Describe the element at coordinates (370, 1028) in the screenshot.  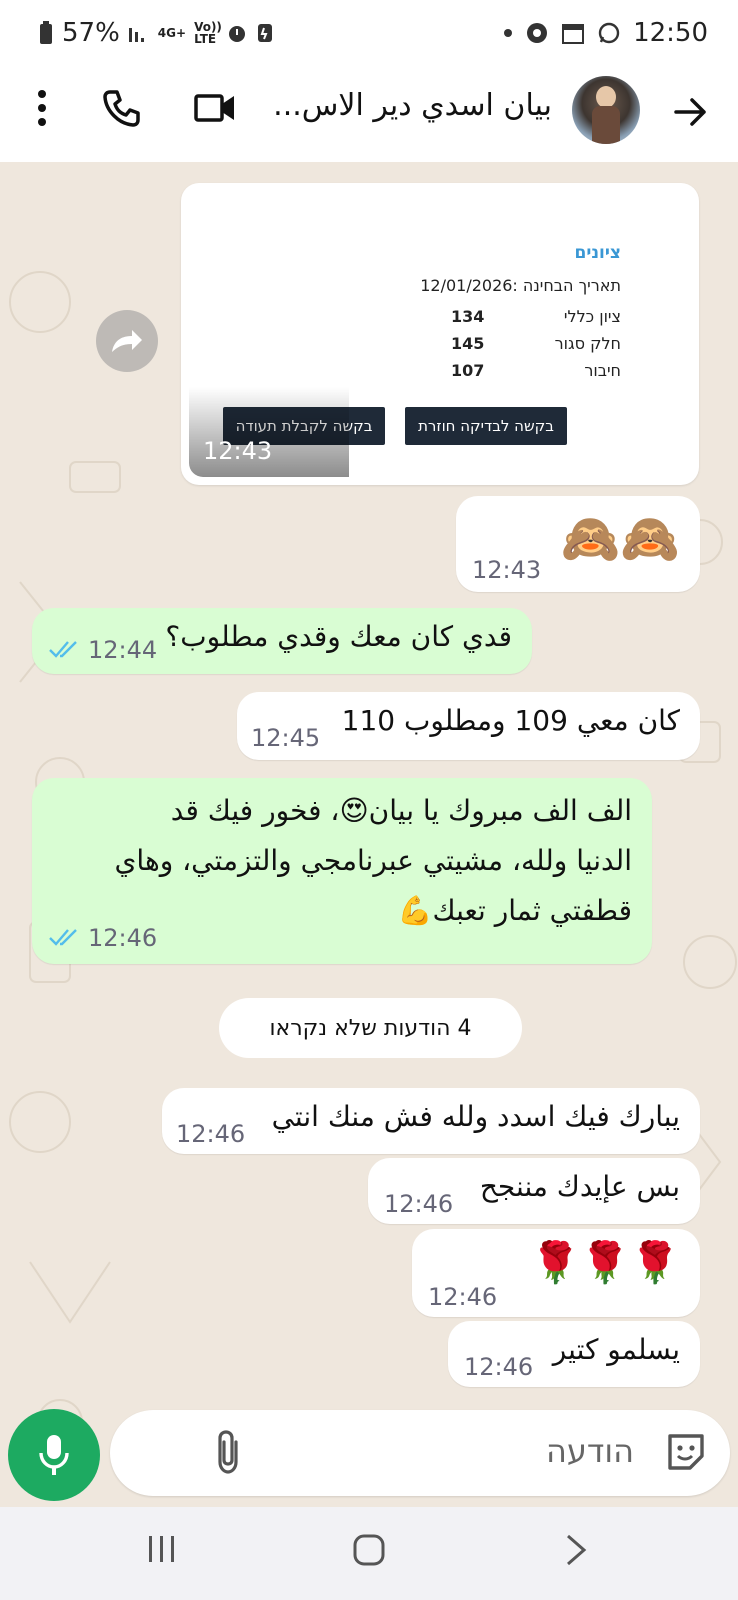
I see `unread-messages-banner: 4 הודעות שלא נקראו` at that location.